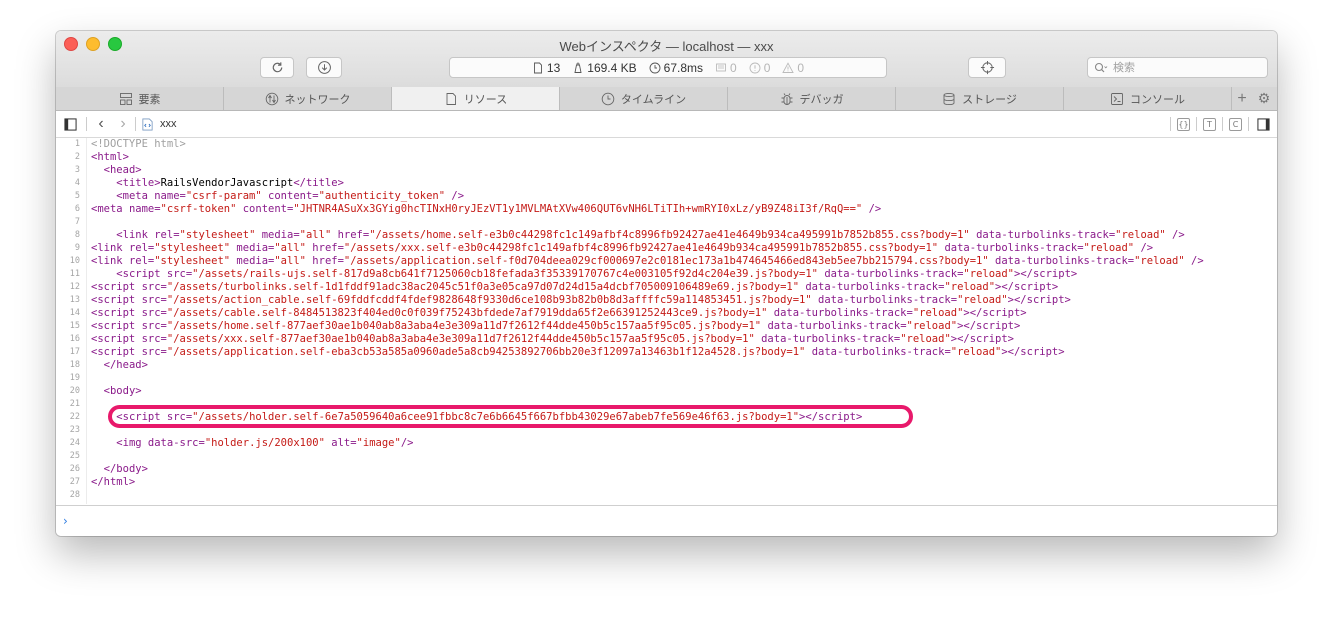 This screenshot has height=617, width=1333. Describe the element at coordinates (666, 495) in the screenshot. I see `code-line: 28` at that location.